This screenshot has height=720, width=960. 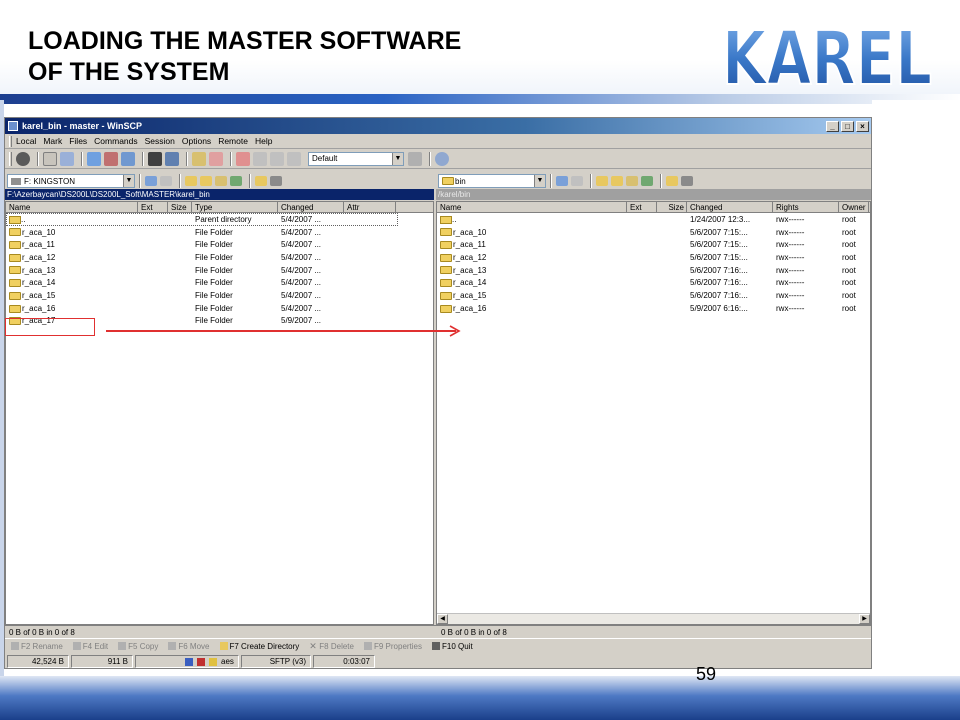 I want to click on edit-button: F4 Edit, so click(x=90, y=646).